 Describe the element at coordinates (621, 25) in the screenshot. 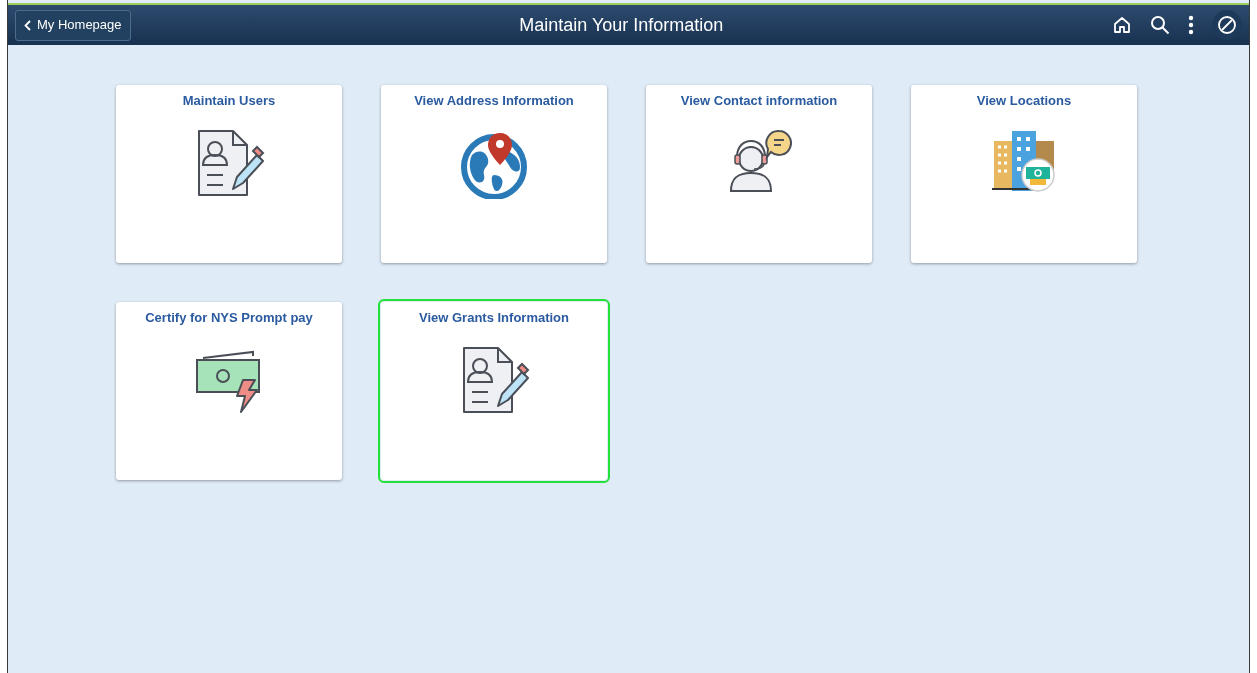

I see `page-title: Maintain Your Information` at that location.